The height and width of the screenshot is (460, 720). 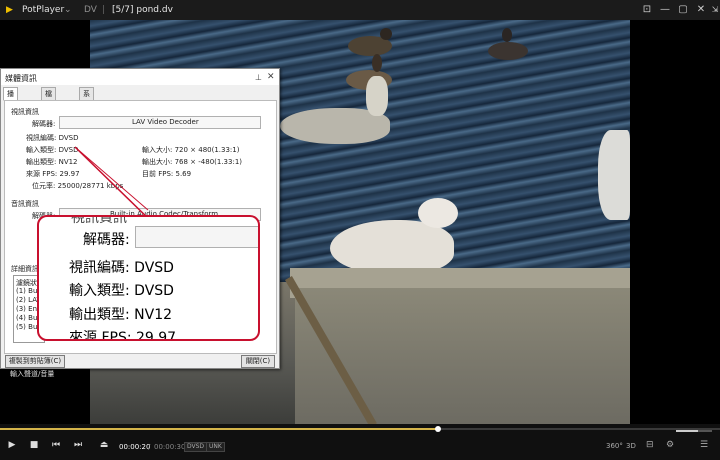 What do you see at coordinates (12, 445) in the screenshot?
I see `play-icon: ▶` at bounding box center [12, 445].